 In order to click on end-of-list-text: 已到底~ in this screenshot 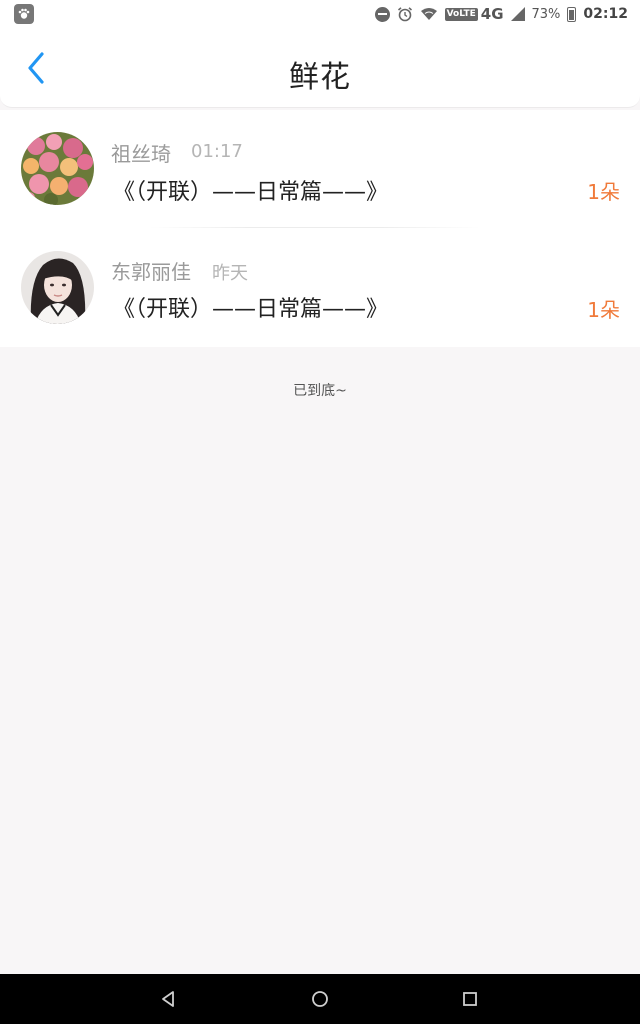, I will do `click(320, 391)`.